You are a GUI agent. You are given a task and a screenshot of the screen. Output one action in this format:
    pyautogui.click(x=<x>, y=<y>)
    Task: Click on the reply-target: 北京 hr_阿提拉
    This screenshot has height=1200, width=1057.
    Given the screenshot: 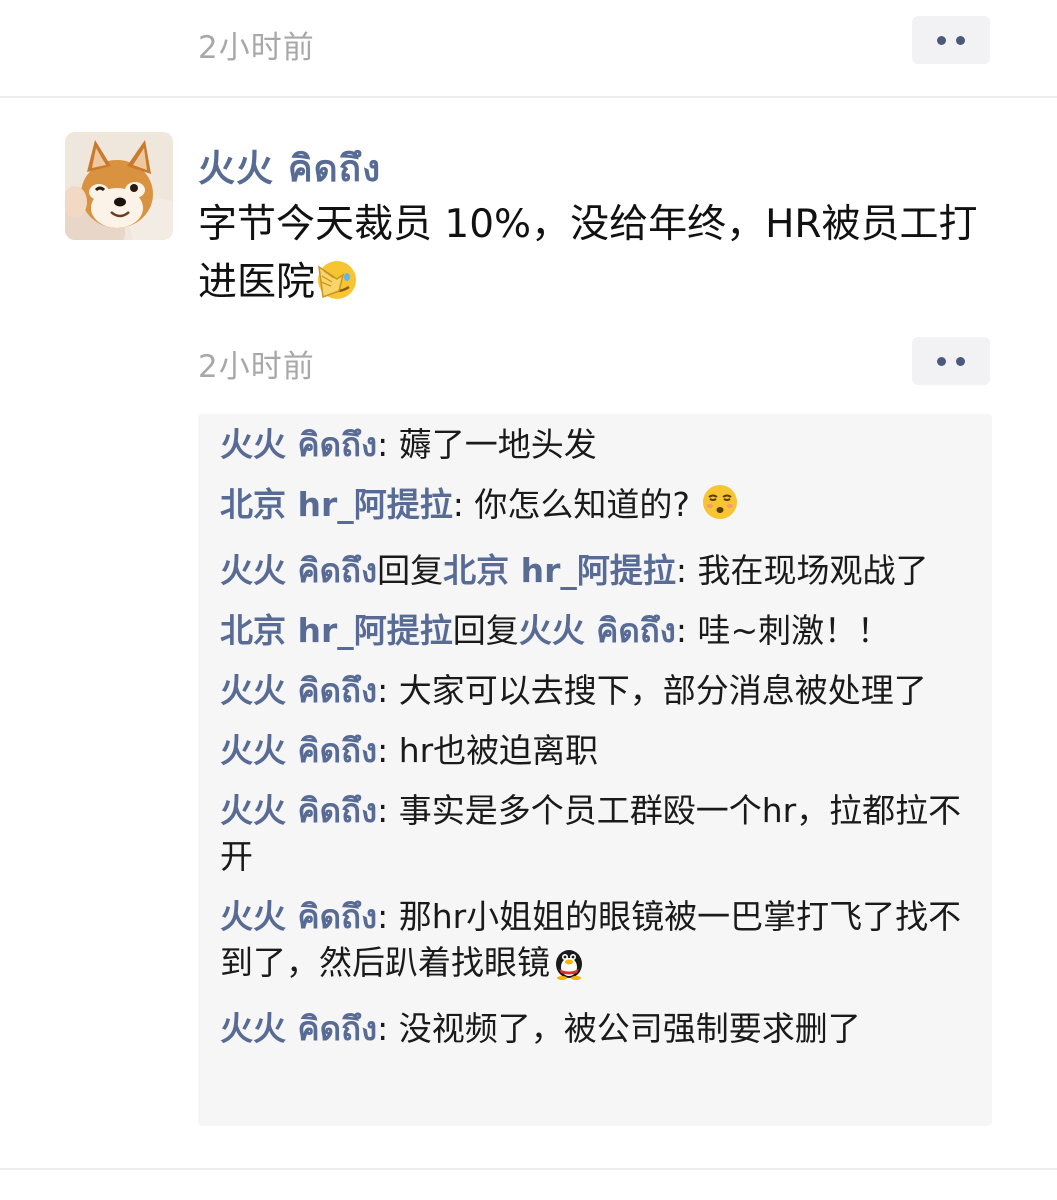 What is the action you would take?
    pyautogui.click(x=559, y=570)
    